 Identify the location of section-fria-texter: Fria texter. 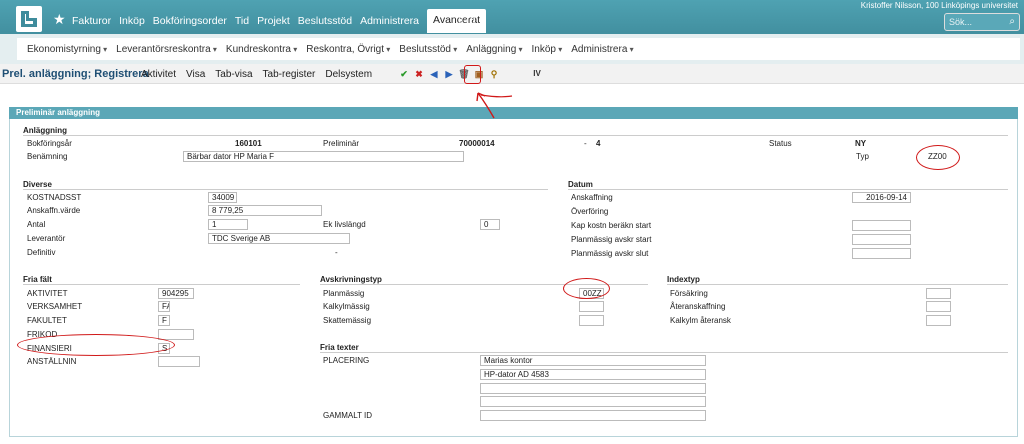
(339, 347).